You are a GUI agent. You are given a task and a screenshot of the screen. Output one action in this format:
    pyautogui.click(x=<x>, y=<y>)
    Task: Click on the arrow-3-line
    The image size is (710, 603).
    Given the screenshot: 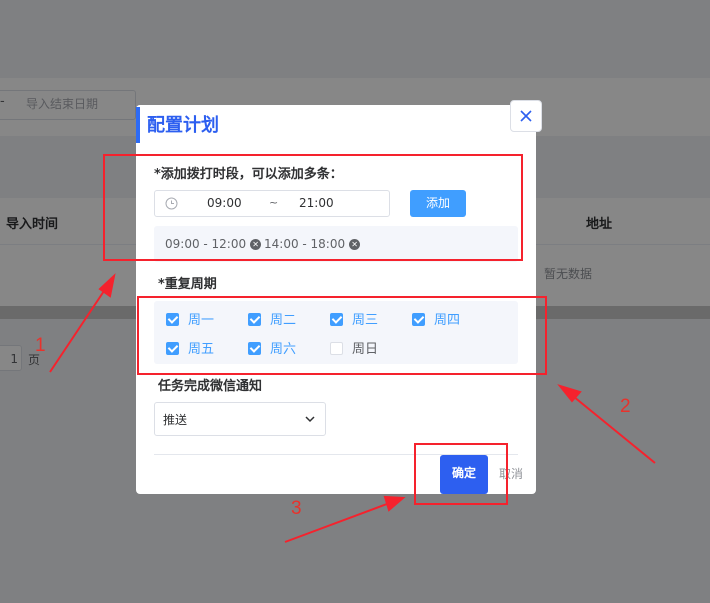 What is the action you would take?
    pyautogui.click(x=340, y=521)
    